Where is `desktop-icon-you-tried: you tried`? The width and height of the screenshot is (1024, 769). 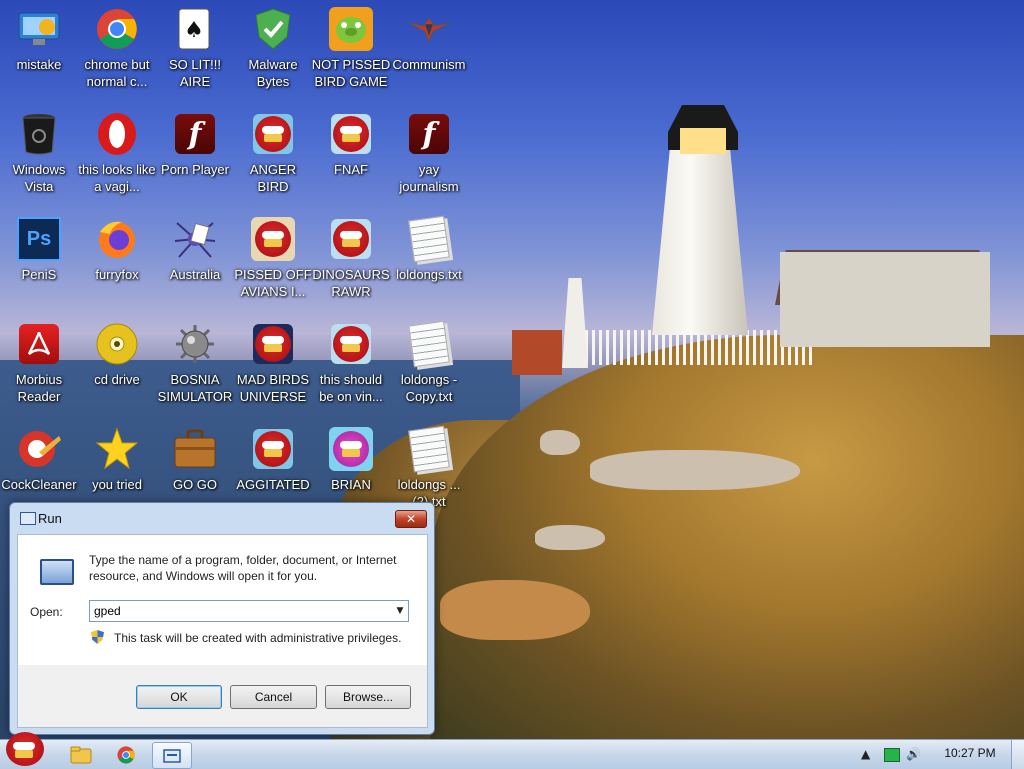
desktop-icon-you-tried: you tried is located at coordinates (117, 456).